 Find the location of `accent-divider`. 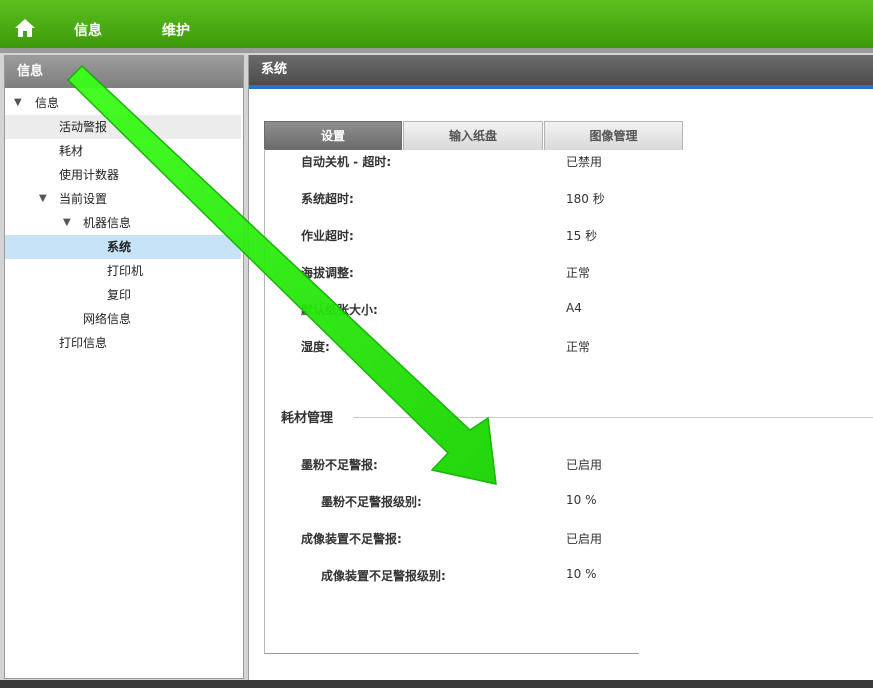

accent-divider is located at coordinates (561, 87).